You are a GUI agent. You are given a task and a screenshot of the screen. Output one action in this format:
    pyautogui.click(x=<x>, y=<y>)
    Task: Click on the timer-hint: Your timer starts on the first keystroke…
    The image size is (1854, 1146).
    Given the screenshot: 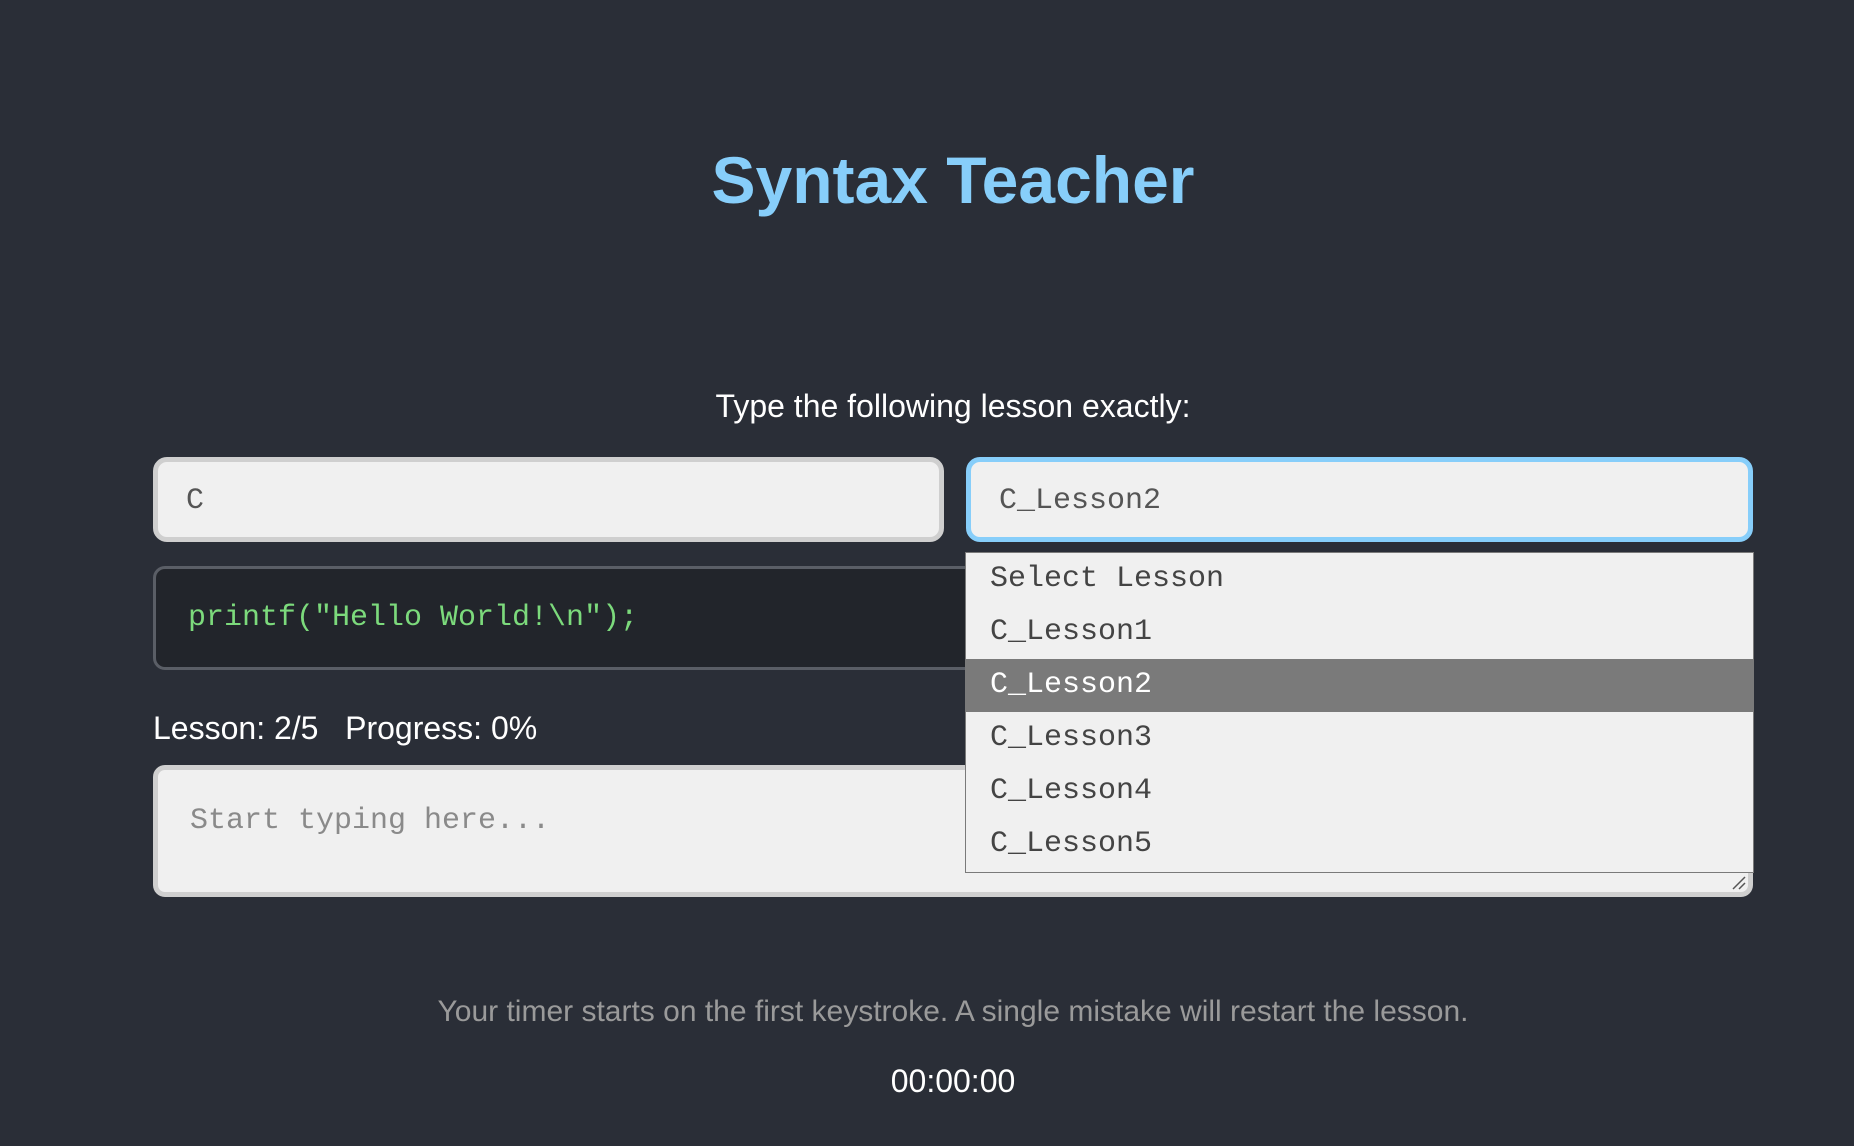 What is the action you would take?
    pyautogui.click(x=953, y=1011)
    